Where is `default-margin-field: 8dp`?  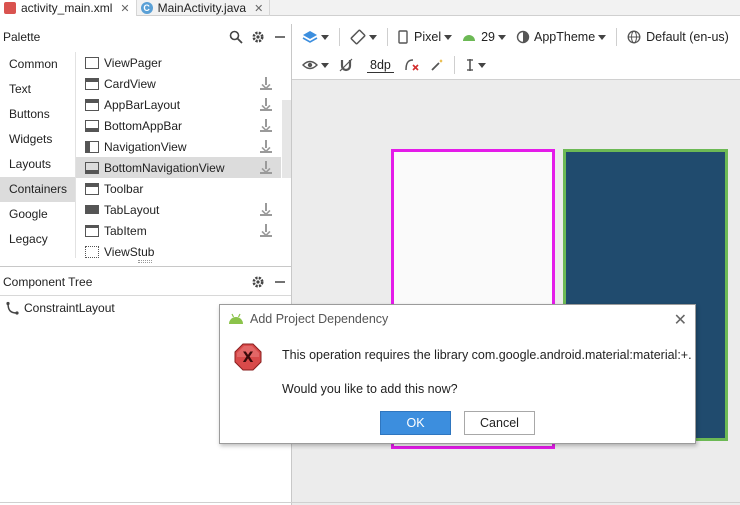
default-margin-field: 8dp is located at coordinates (378, 65).